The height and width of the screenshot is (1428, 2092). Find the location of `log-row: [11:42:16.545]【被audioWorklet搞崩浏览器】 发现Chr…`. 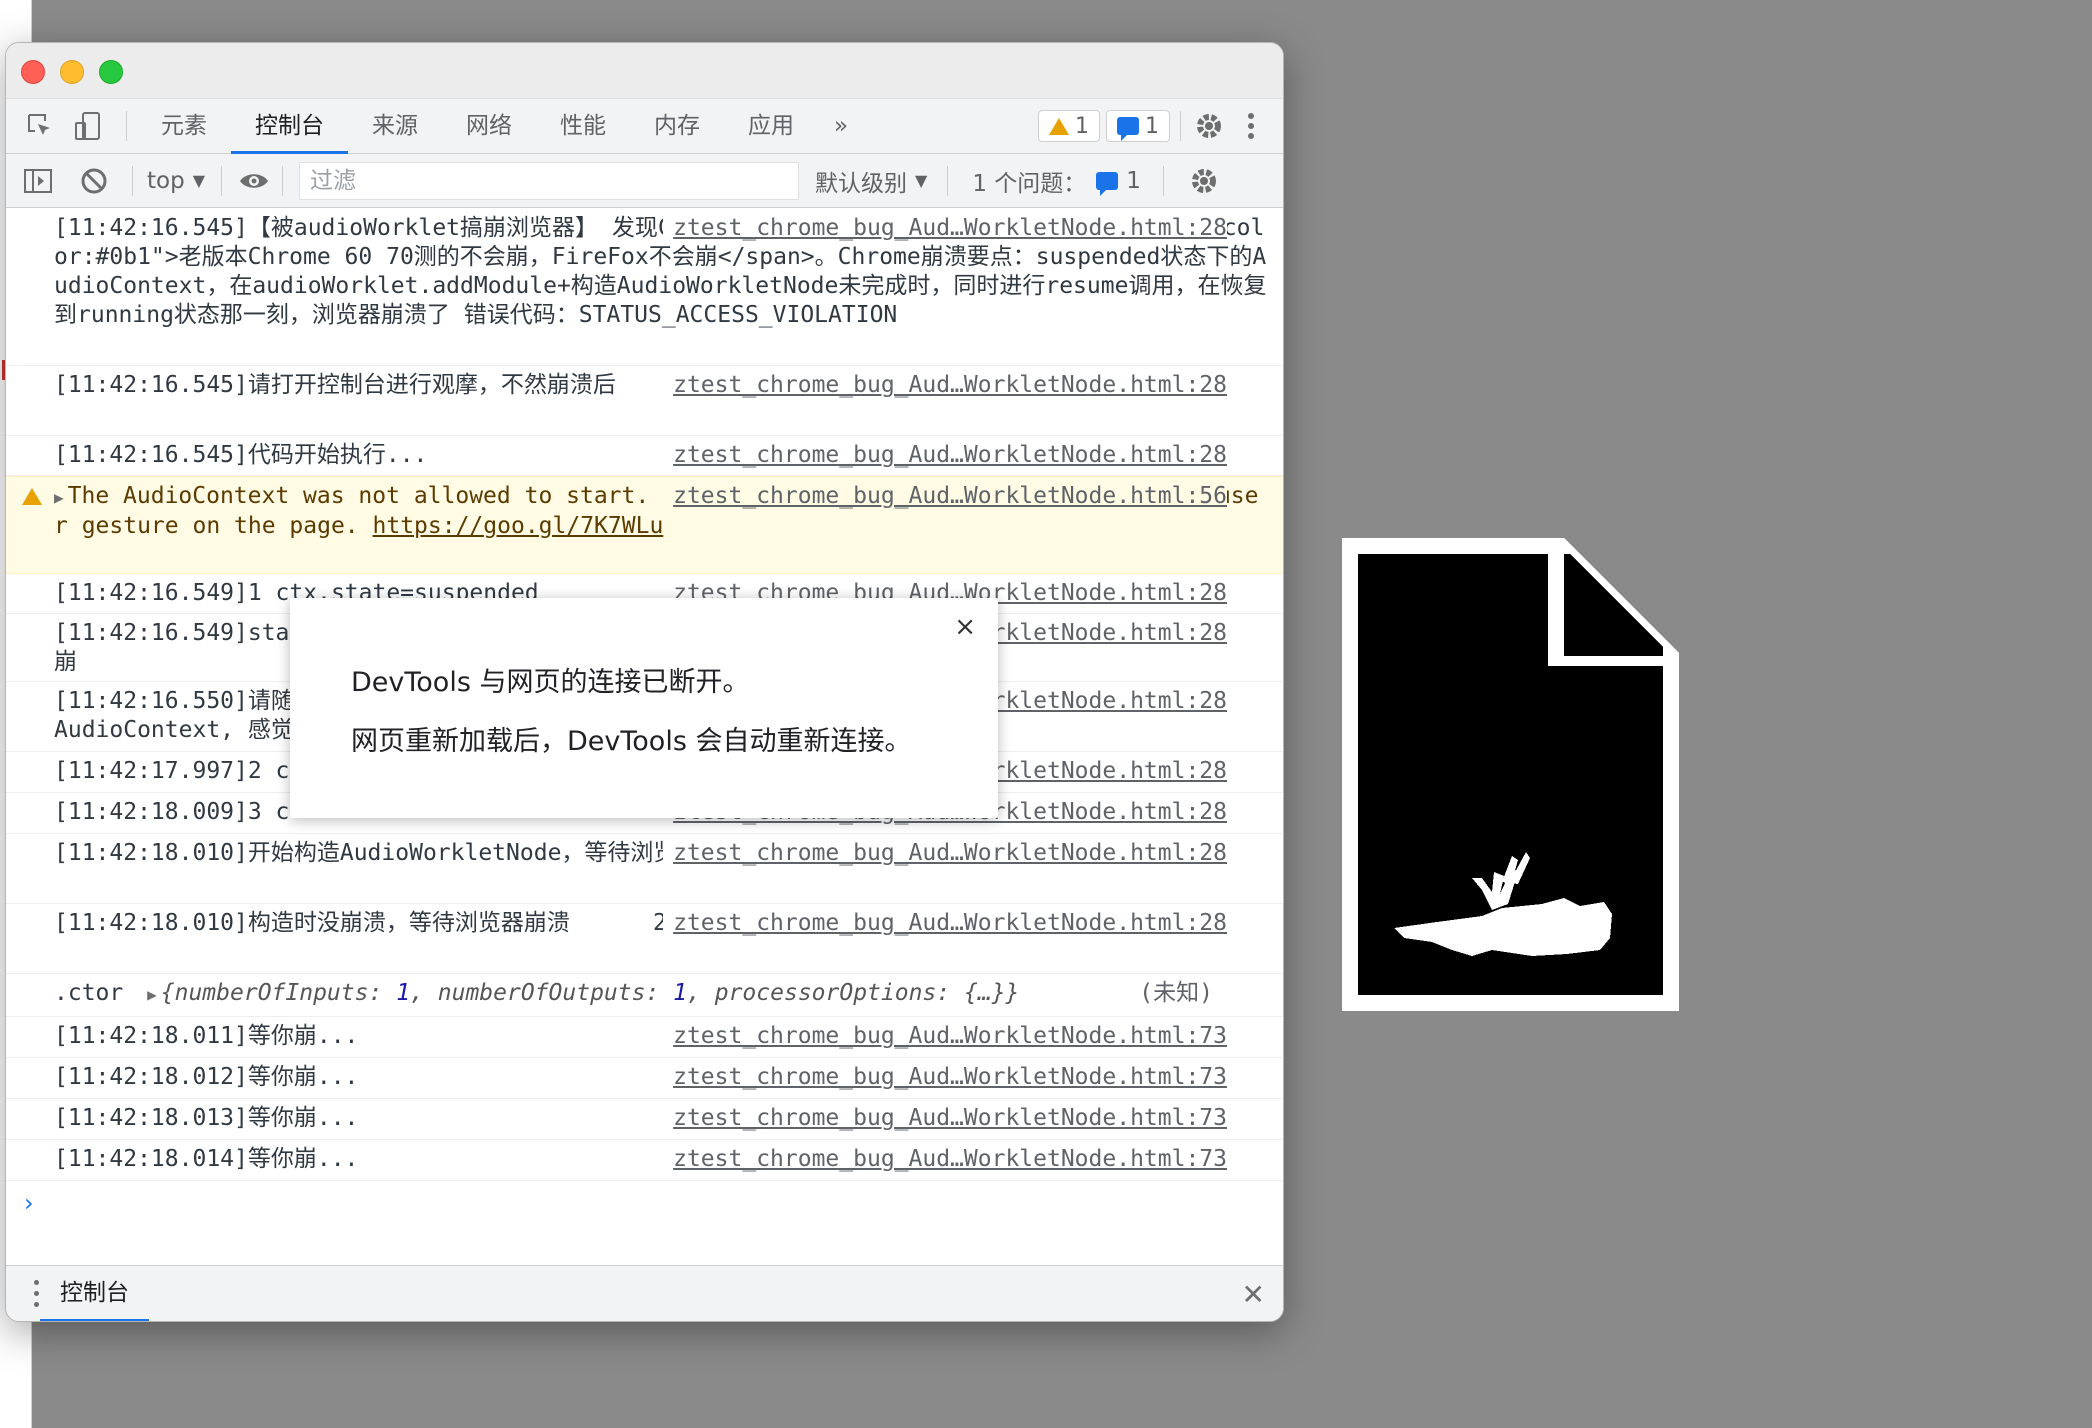

log-row: [11:42:16.545]【被audioWorklet搞崩浏览器】 发现Chr… is located at coordinates (644, 287).